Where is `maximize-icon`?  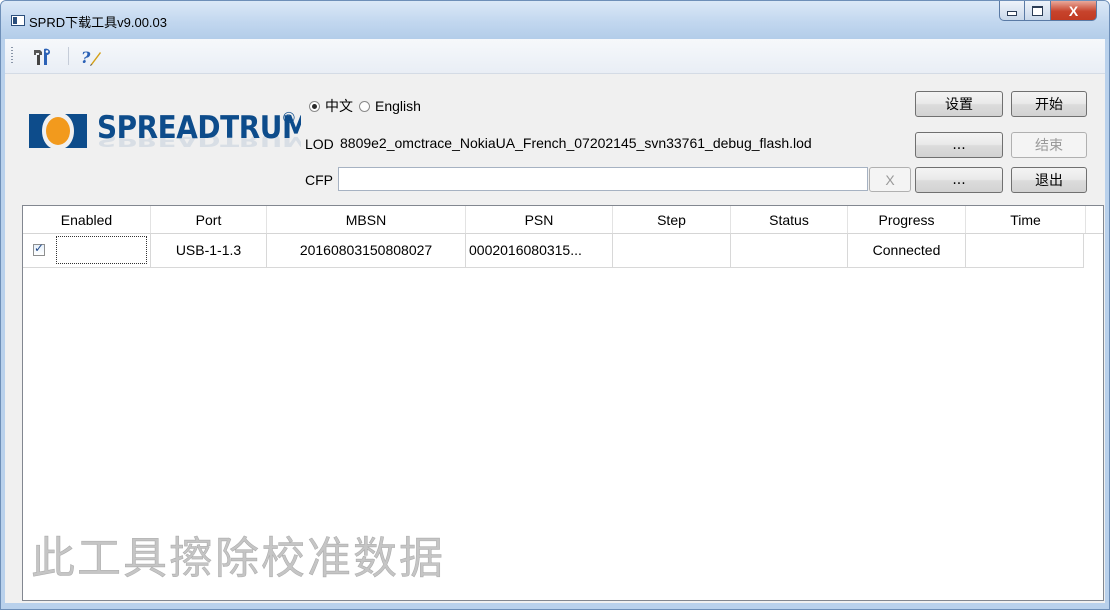
maximize-icon is located at coordinates (1037, 10).